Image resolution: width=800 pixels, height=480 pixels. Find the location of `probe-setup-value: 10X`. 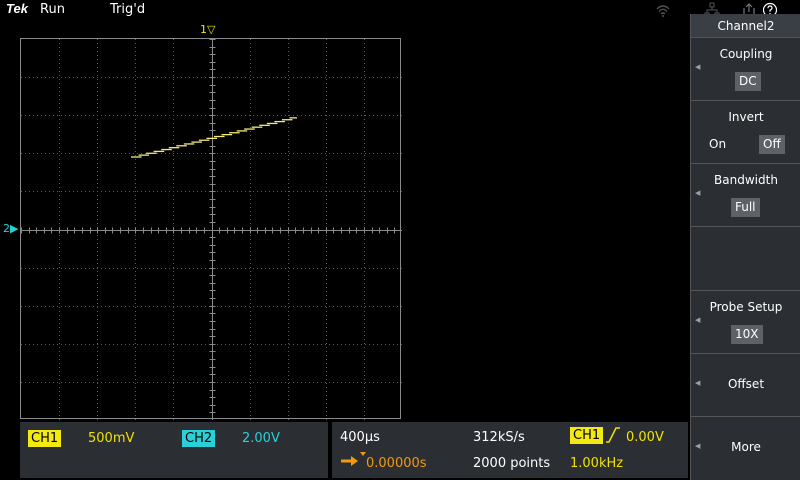

probe-setup-value: 10X is located at coordinates (747, 334).